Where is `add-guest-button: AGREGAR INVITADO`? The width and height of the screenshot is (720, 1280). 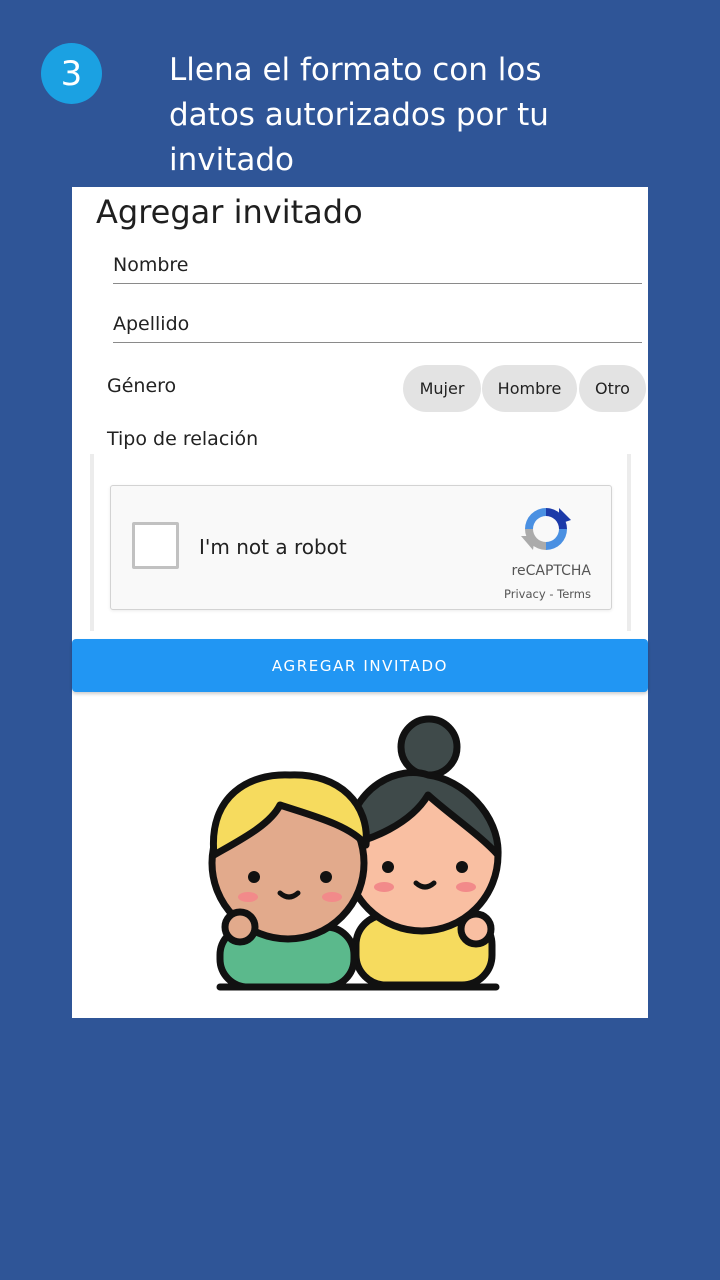
add-guest-button: AGREGAR INVITADO is located at coordinates (360, 665).